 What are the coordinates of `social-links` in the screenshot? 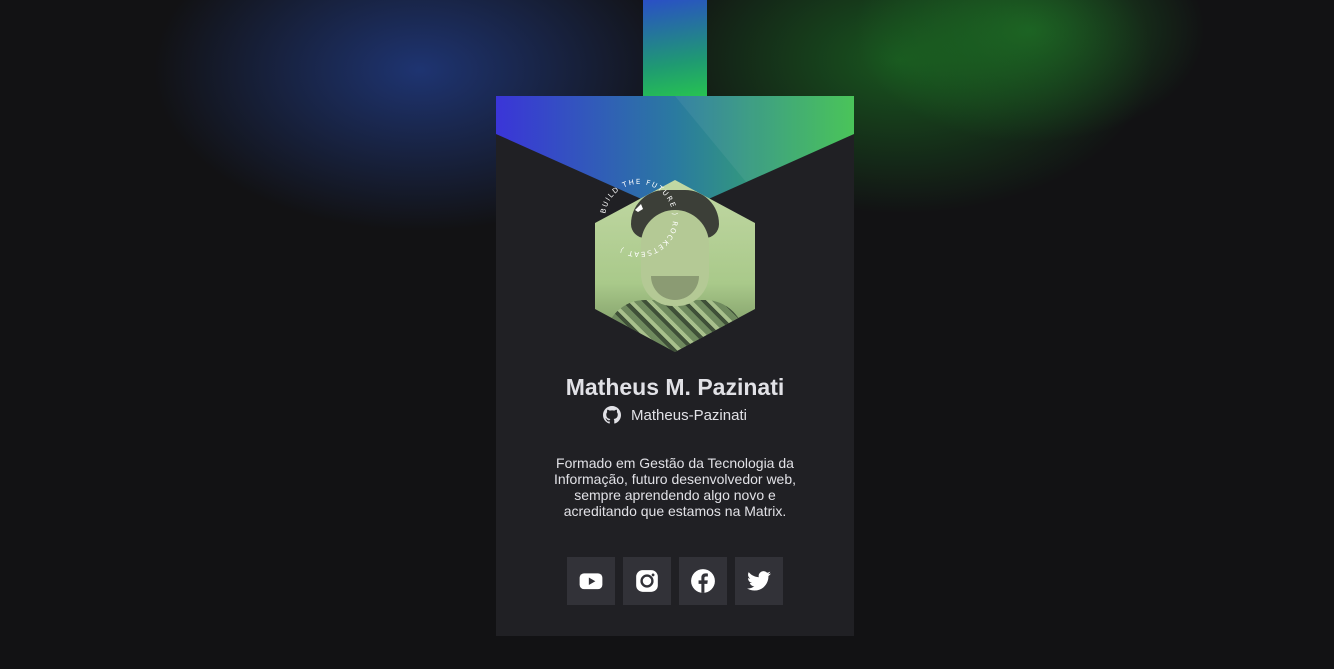 It's located at (675, 581).